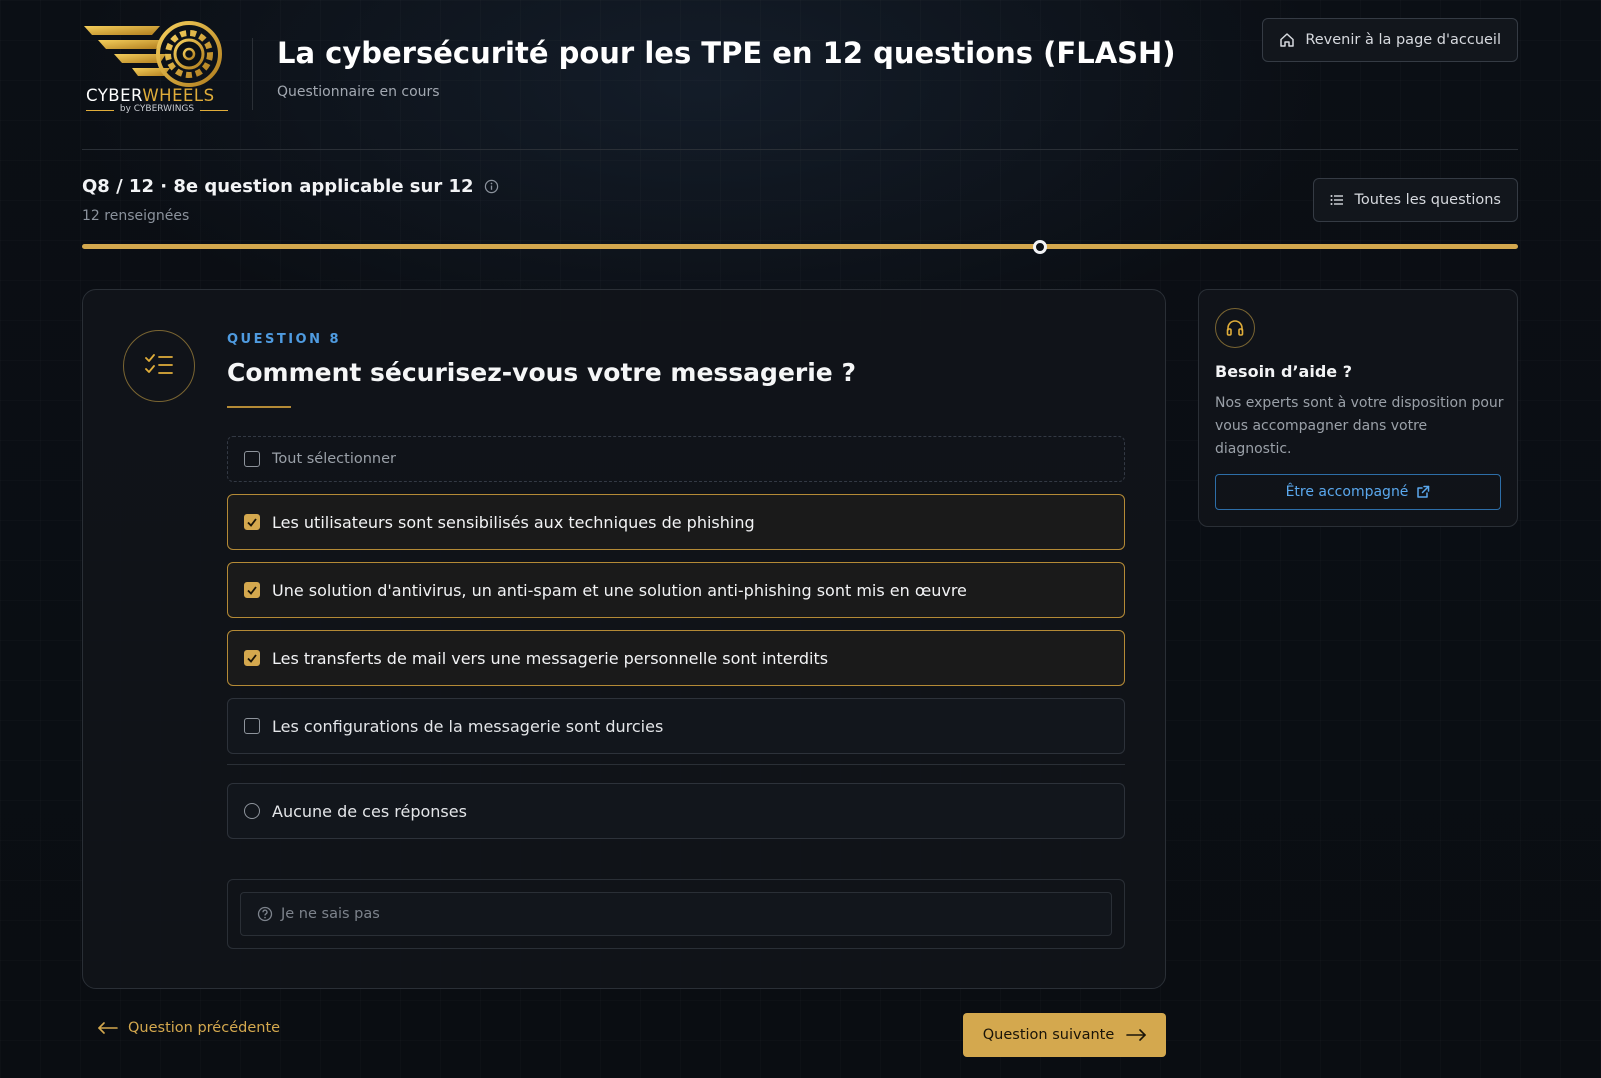 This screenshot has height=1078, width=1601. What do you see at coordinates (1287, 40) in the screenshot?
I see `home-icon` at bounding box center [1287, 40].